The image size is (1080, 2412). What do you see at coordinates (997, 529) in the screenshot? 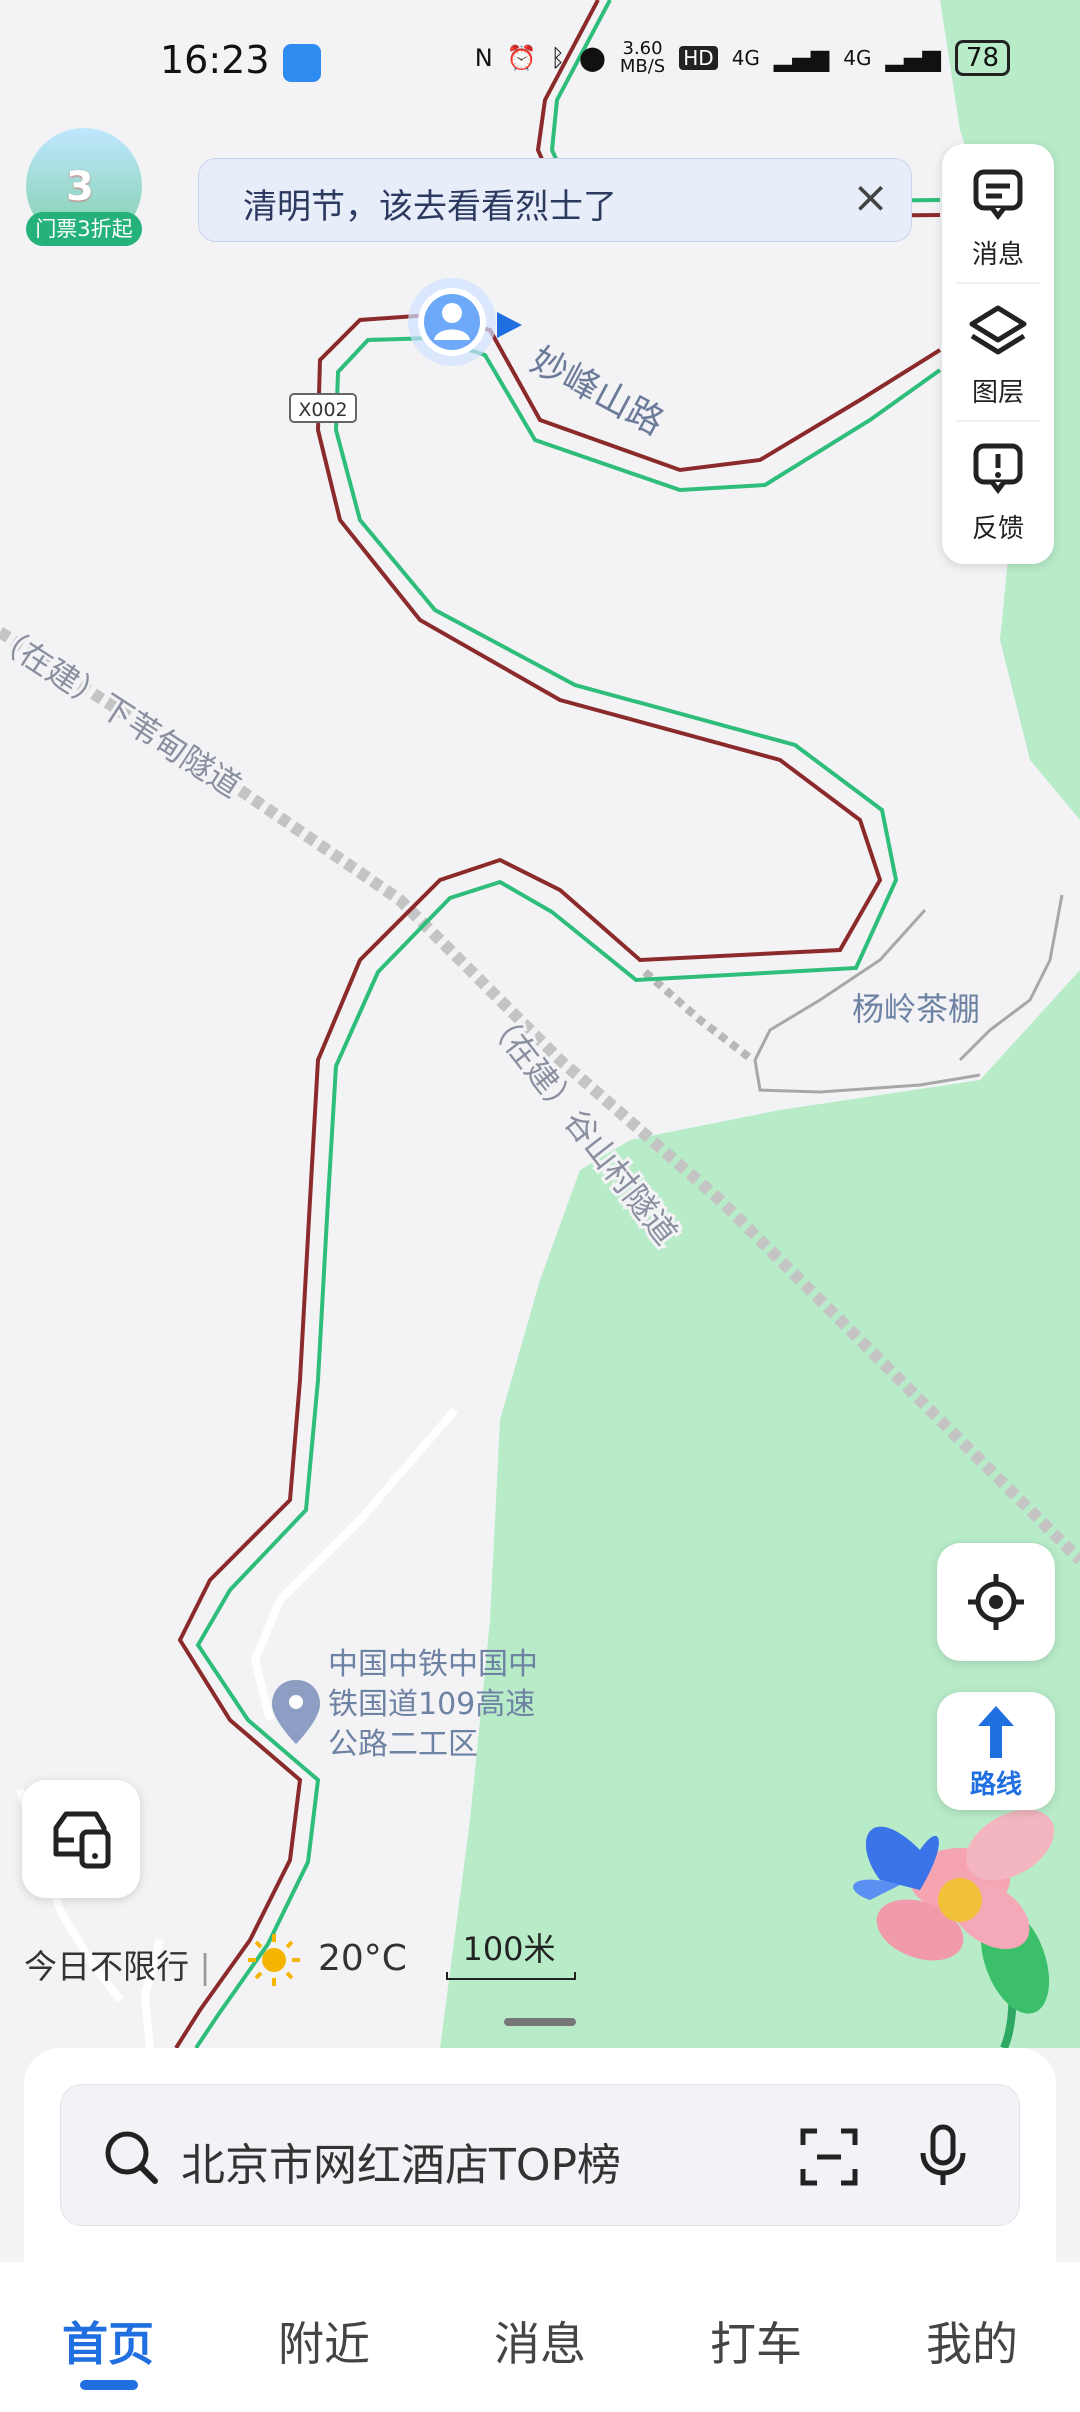
I see `feedback-tool-label: 反馈` at bounding box center [997, 529].